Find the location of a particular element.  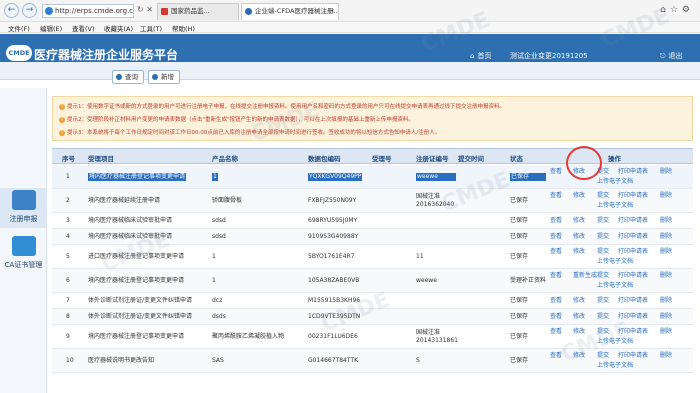

browser-tab-active: 企业端-CFDA医疗器械注册... × is located at coordinates (290, 11).